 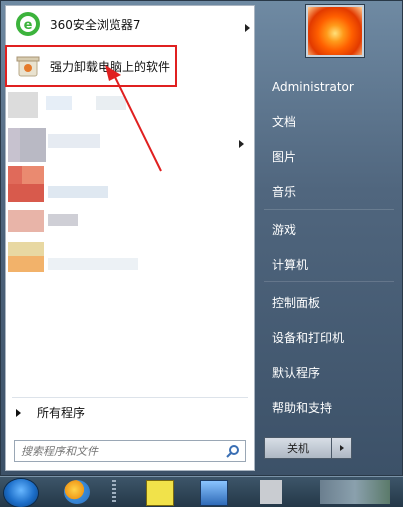 What do you see at coordinates (329, 191) in the screenshot?
I see `right-item-music: 音乐` at bounding box center [329, 191].